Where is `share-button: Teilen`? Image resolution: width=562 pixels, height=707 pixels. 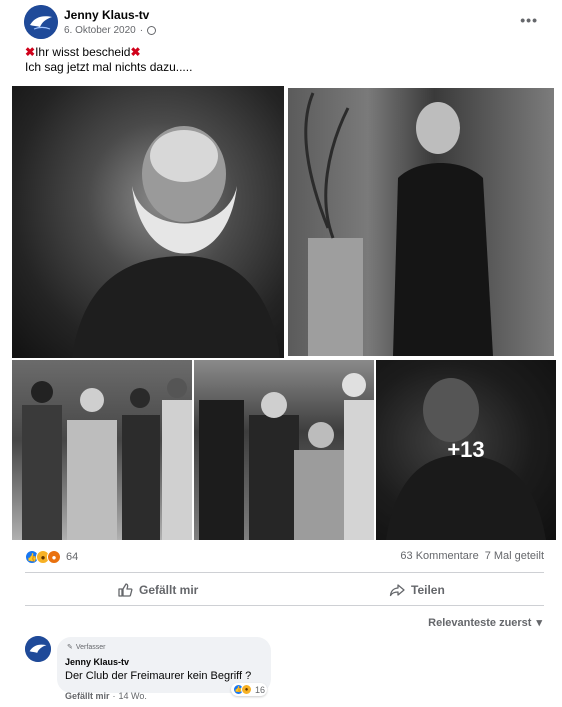 share-button: Teilen is located at coordinates (417, 590).